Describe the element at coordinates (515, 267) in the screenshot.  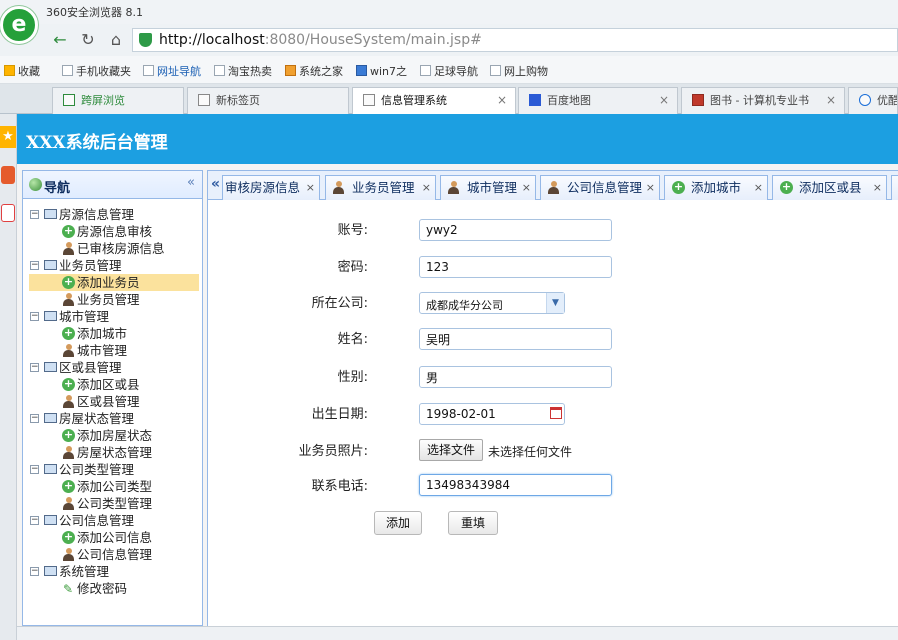
I see `password-input` at that location.